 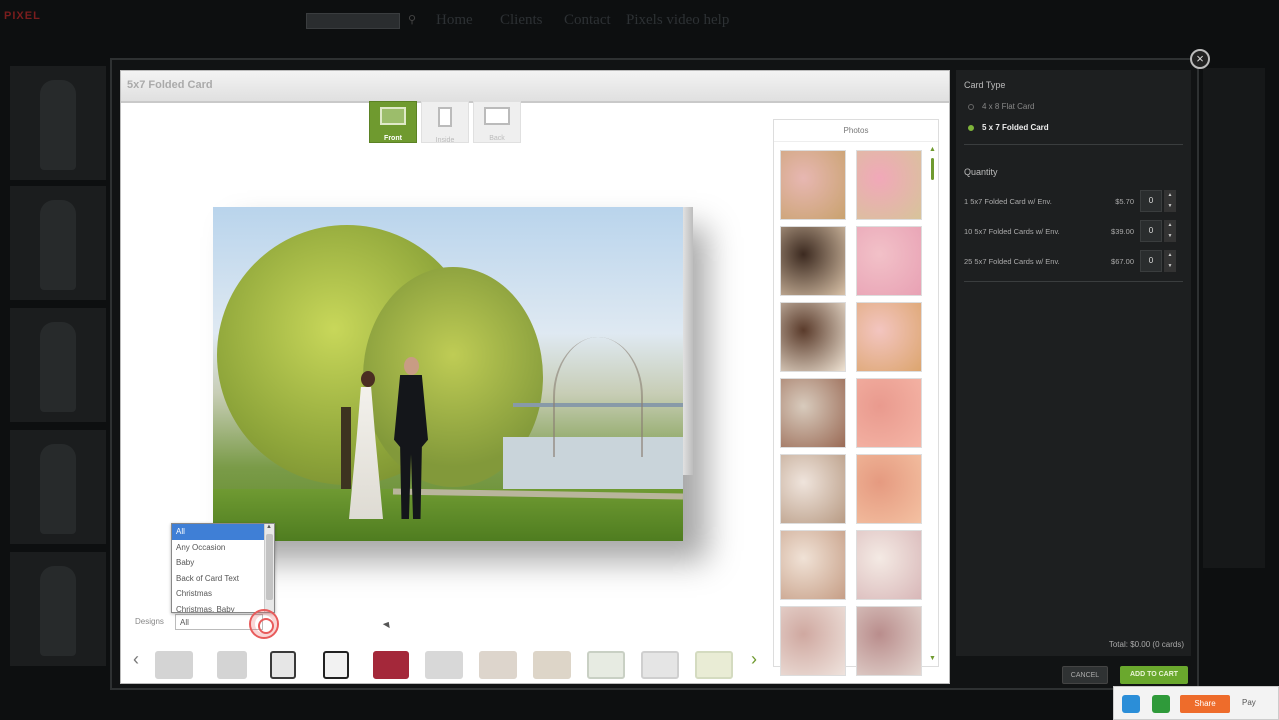 I want to click on photos-title: Photos, so click(x=856, y=131).